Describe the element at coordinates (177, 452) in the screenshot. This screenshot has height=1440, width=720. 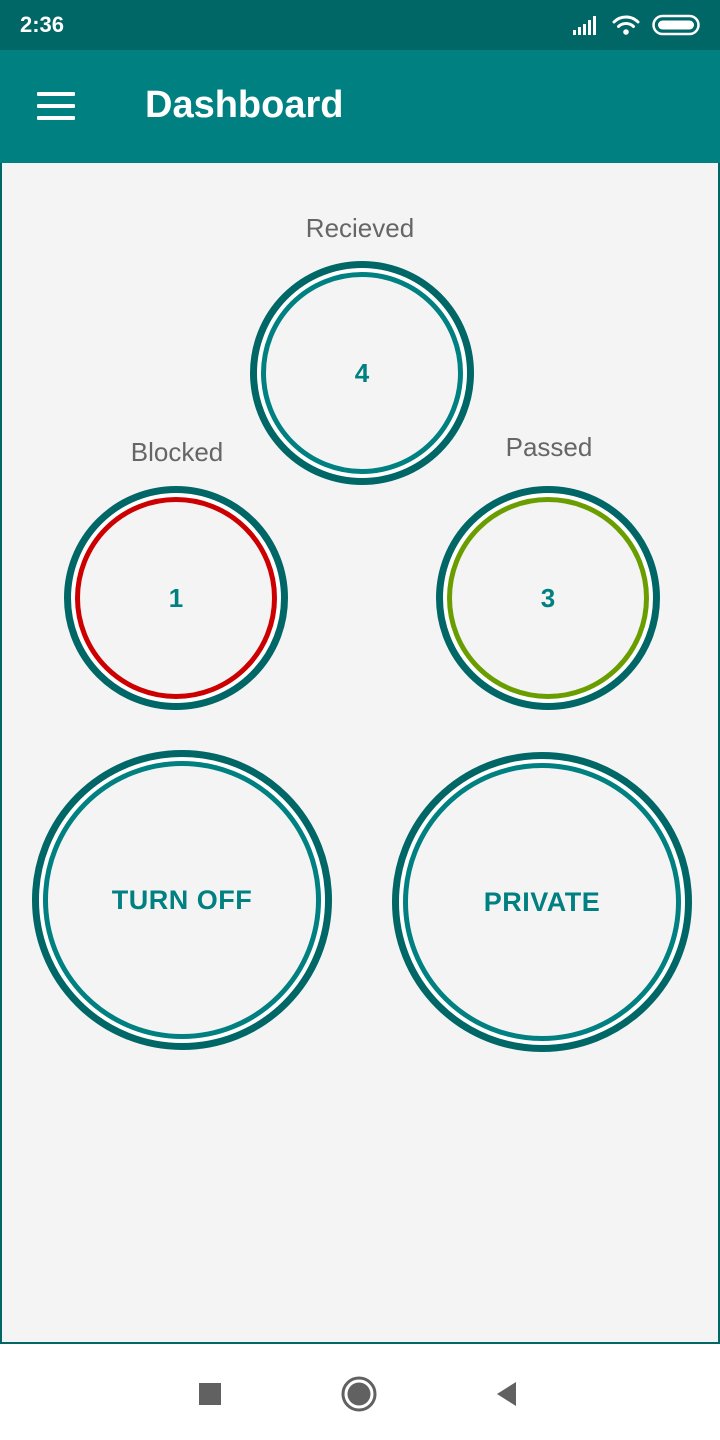
I see `blocked-label: Blocked` at that location.